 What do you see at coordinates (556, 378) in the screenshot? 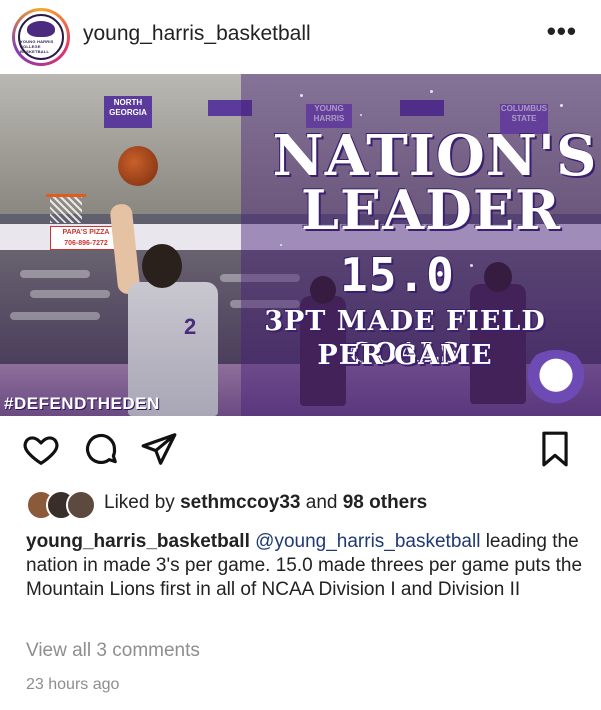
I see `mountain-lion-logo-icon` at bounding box center [556, 378].